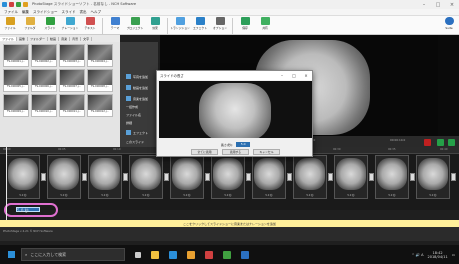 Image resolution: width=459 pixels, height=264 pixels. What do you see at coordinates (440, 142) in the screenshot?
I see `add-slide-button` at bounding box center [440, 142].